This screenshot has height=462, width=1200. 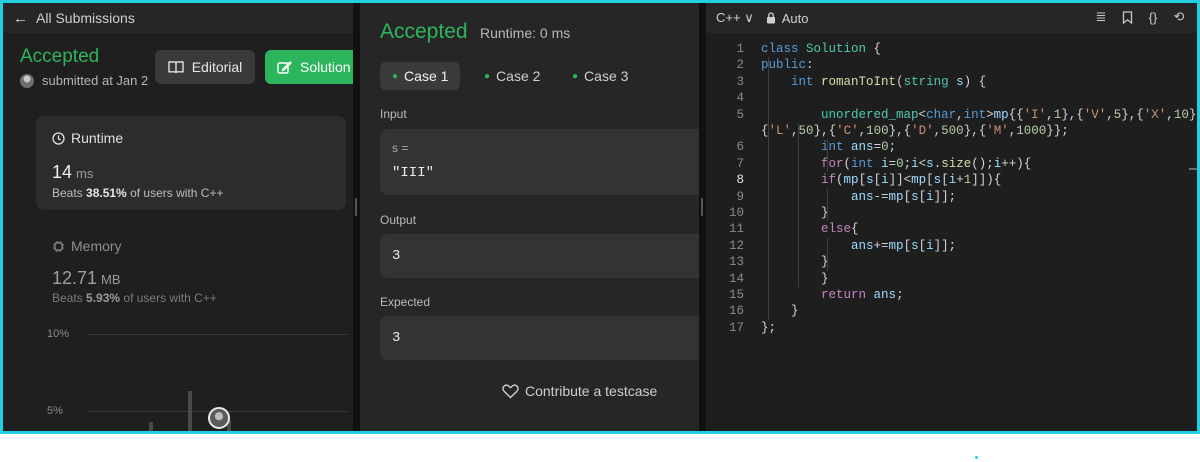 What do you see at coordinates (740, 163) in the screenshot?
I see `line-number: 7` at bounding box center [740, 163].